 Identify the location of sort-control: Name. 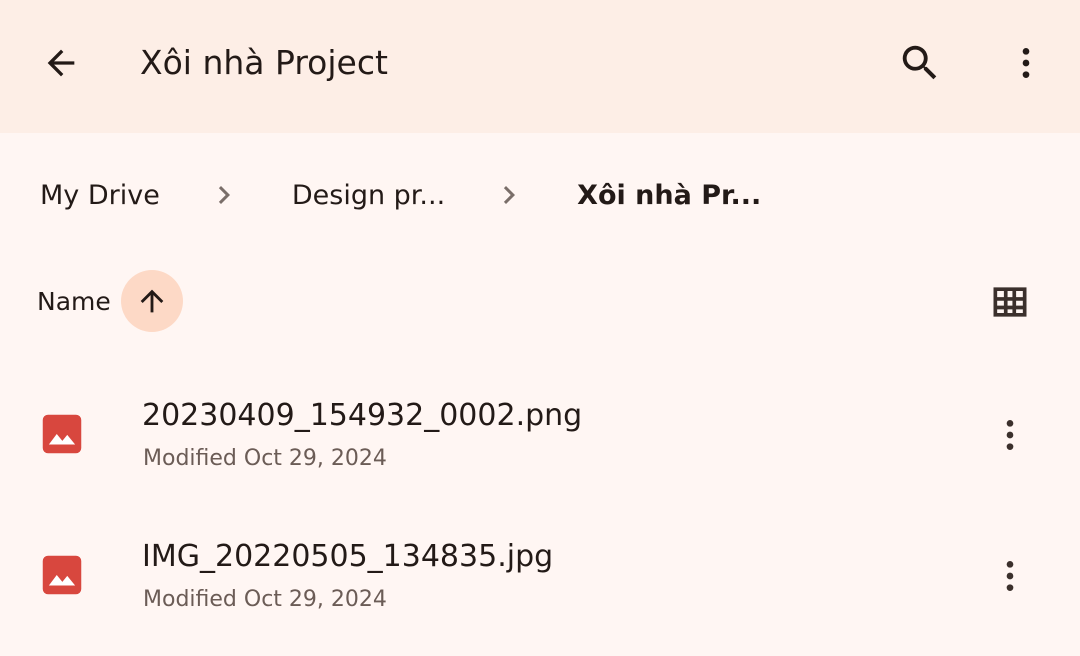
(110, 301).